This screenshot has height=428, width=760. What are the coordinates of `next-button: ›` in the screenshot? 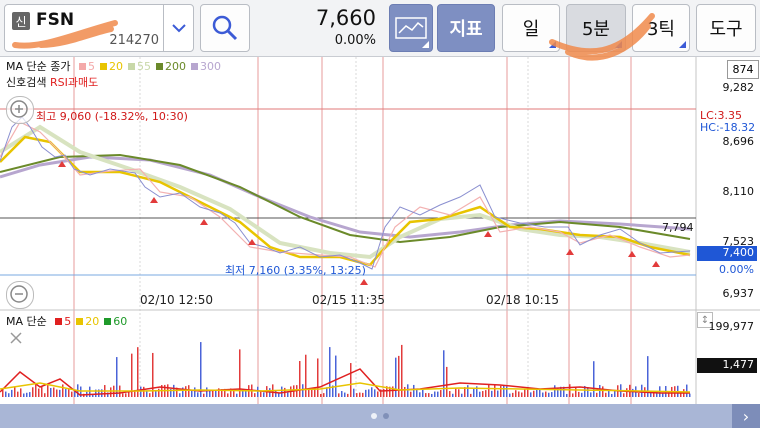 It's located at (746, 416).